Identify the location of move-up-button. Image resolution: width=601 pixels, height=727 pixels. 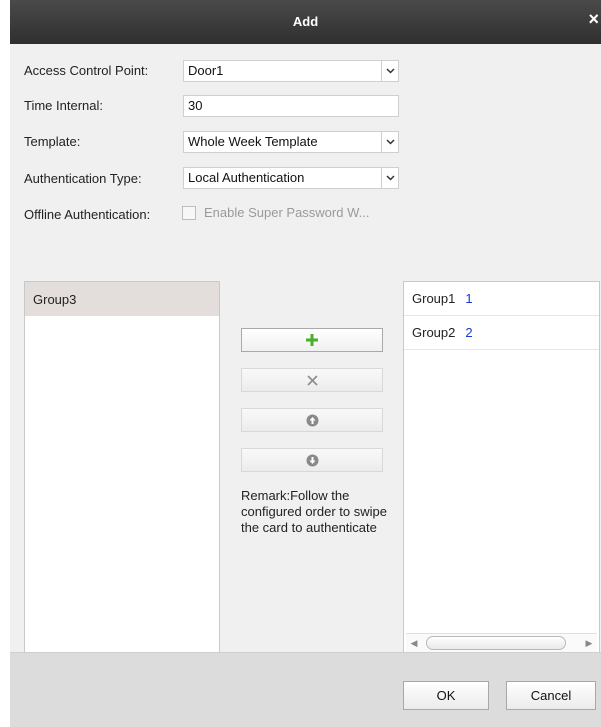
(312, 420).